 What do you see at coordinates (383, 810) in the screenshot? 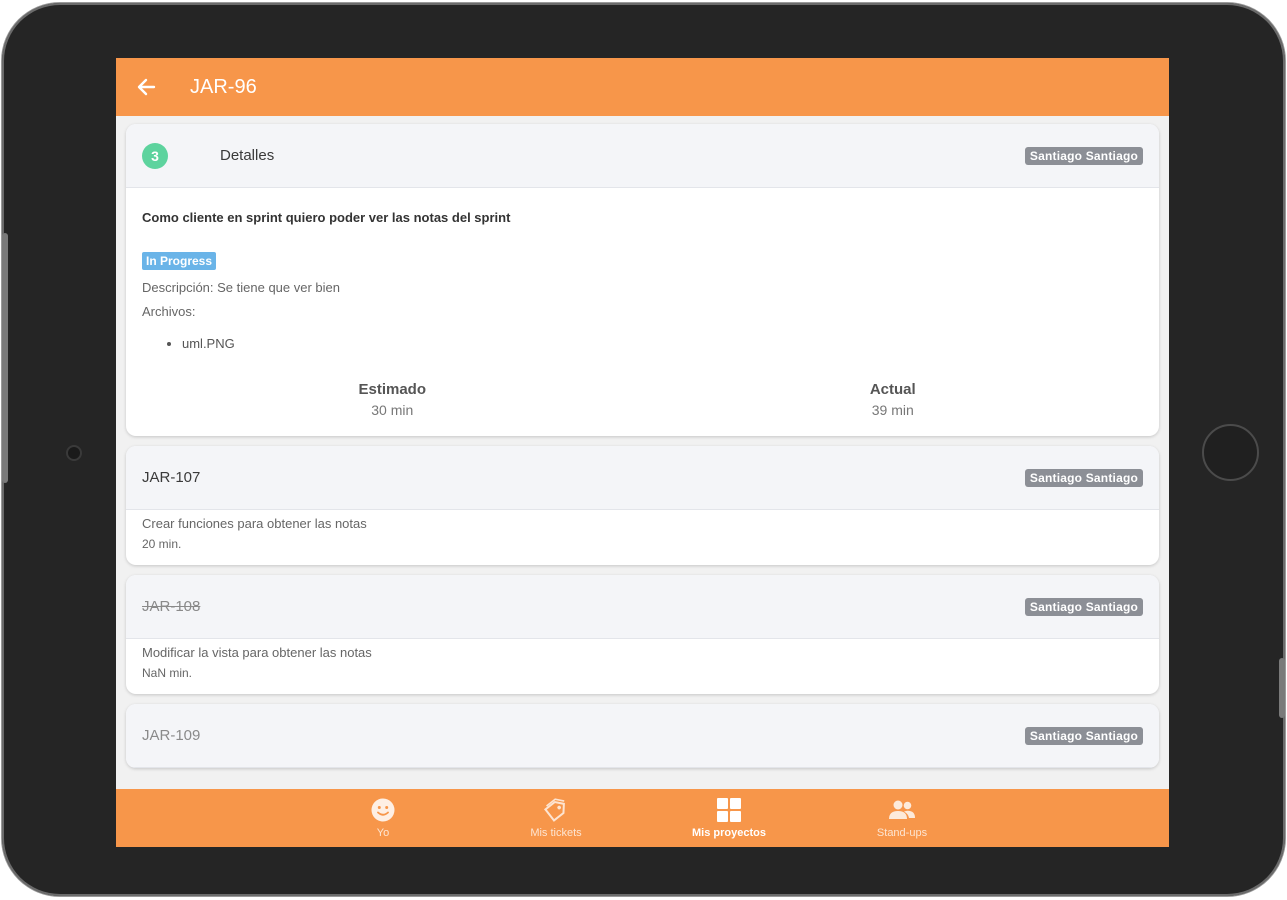
I see `face-icon` at bounding box center [383, 810].